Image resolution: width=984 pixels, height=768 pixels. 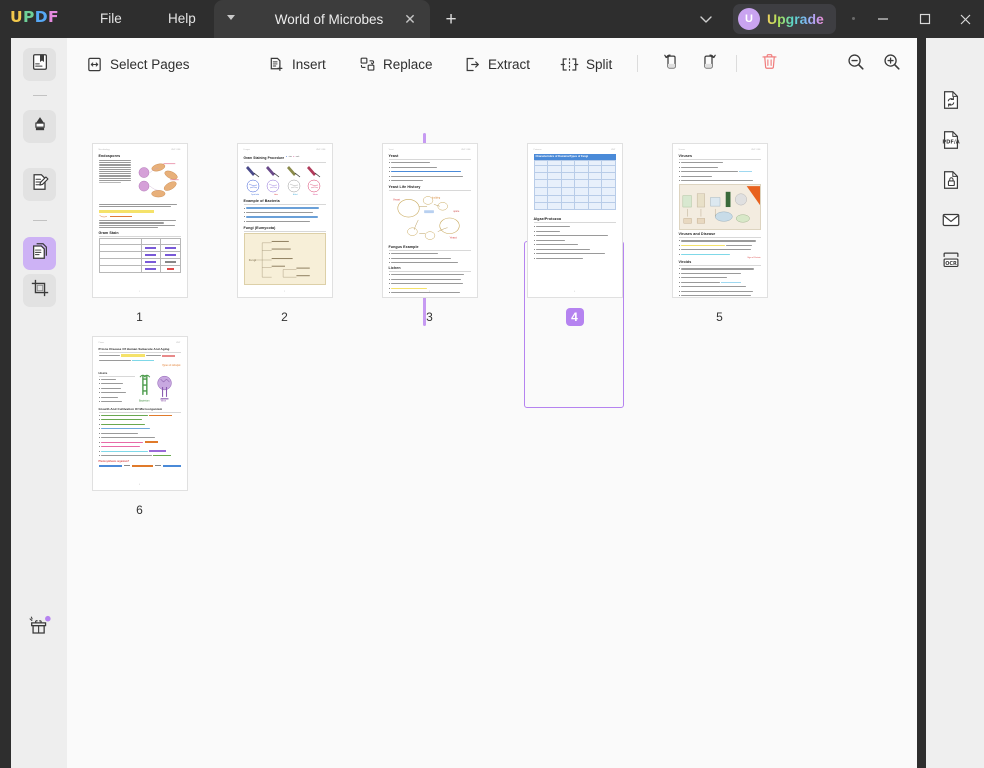 What do you see at coordinates (108, 232) in the screenshot?
I see `page-subheading: Gram Stain` at bounding box center [108, 232].